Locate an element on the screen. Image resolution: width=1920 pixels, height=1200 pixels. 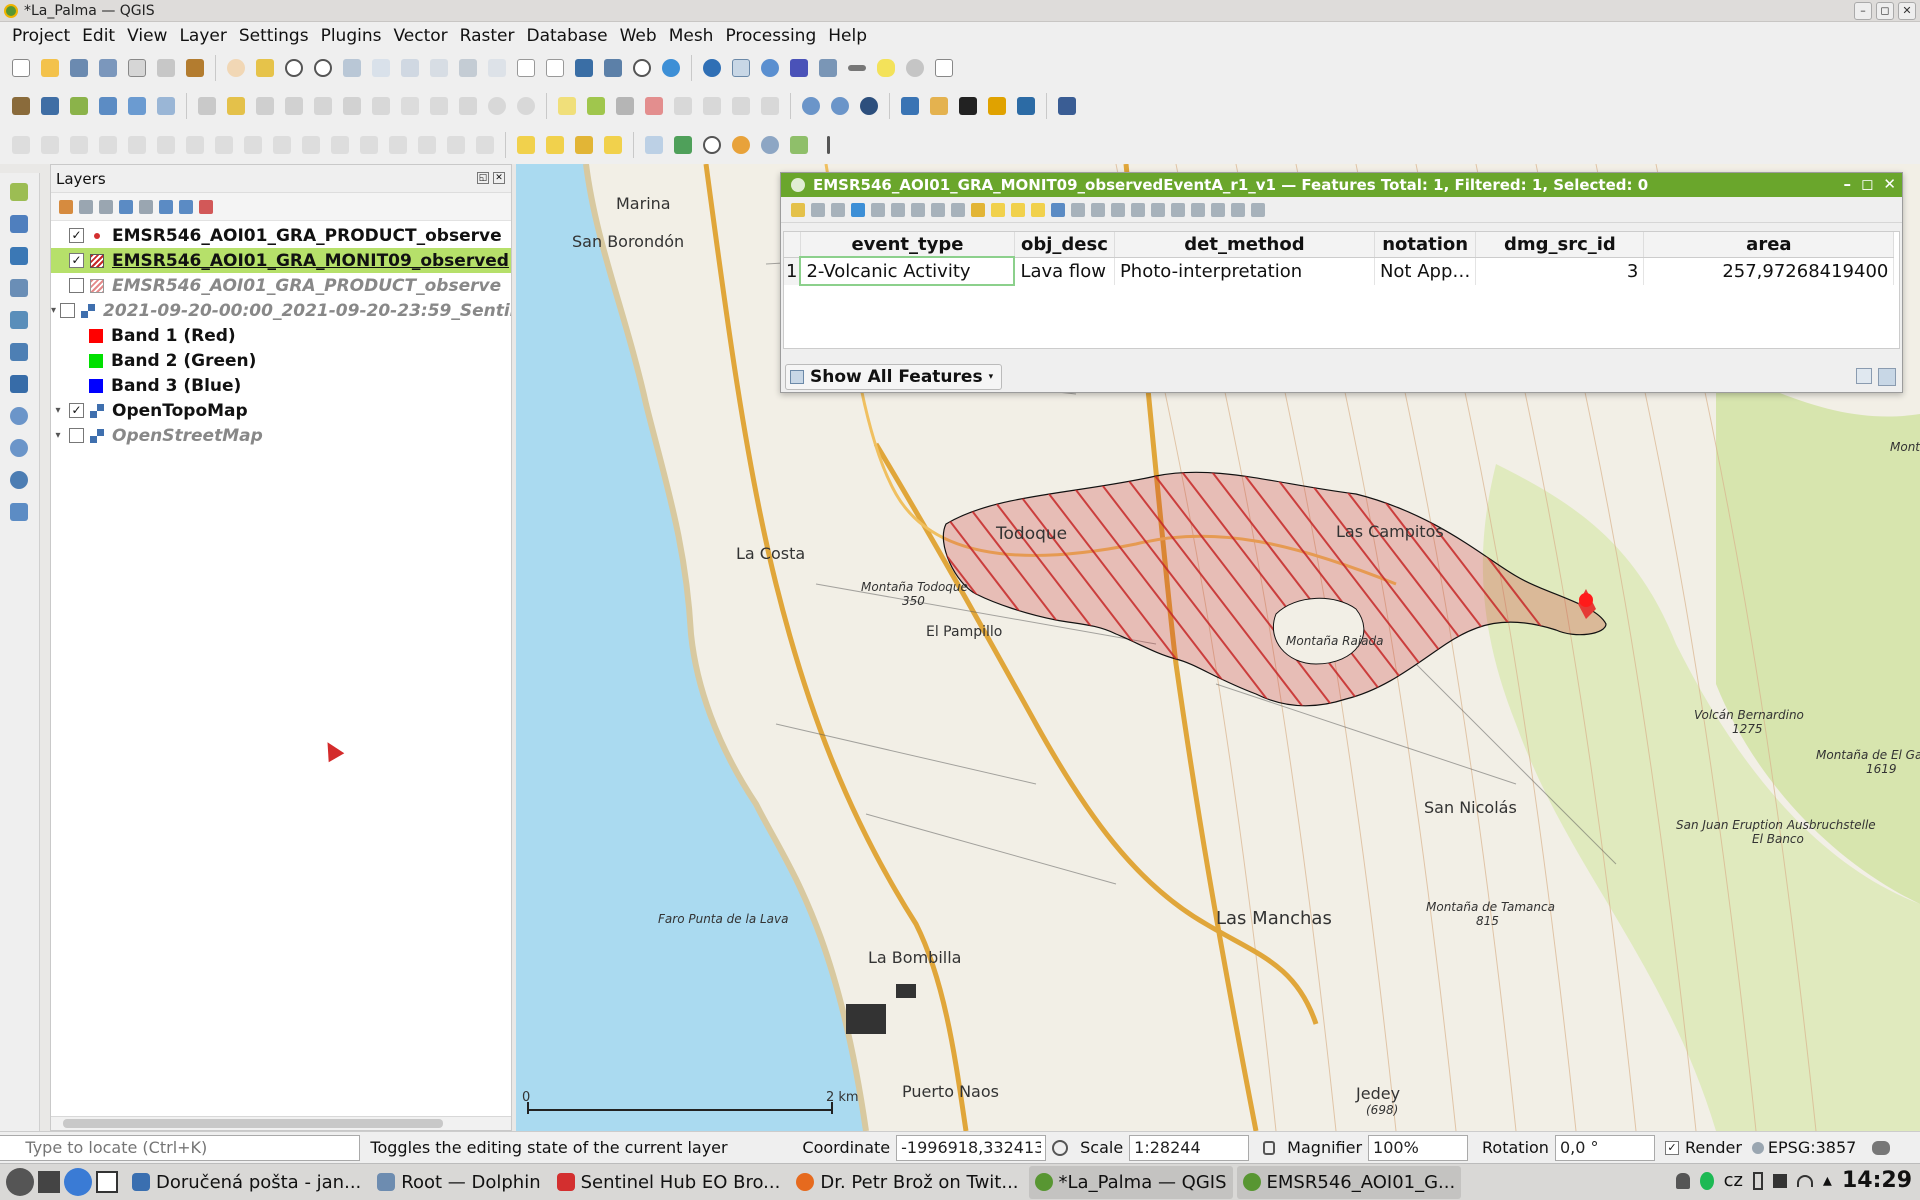
lock-icon is located at coordinates (1269, 1147).